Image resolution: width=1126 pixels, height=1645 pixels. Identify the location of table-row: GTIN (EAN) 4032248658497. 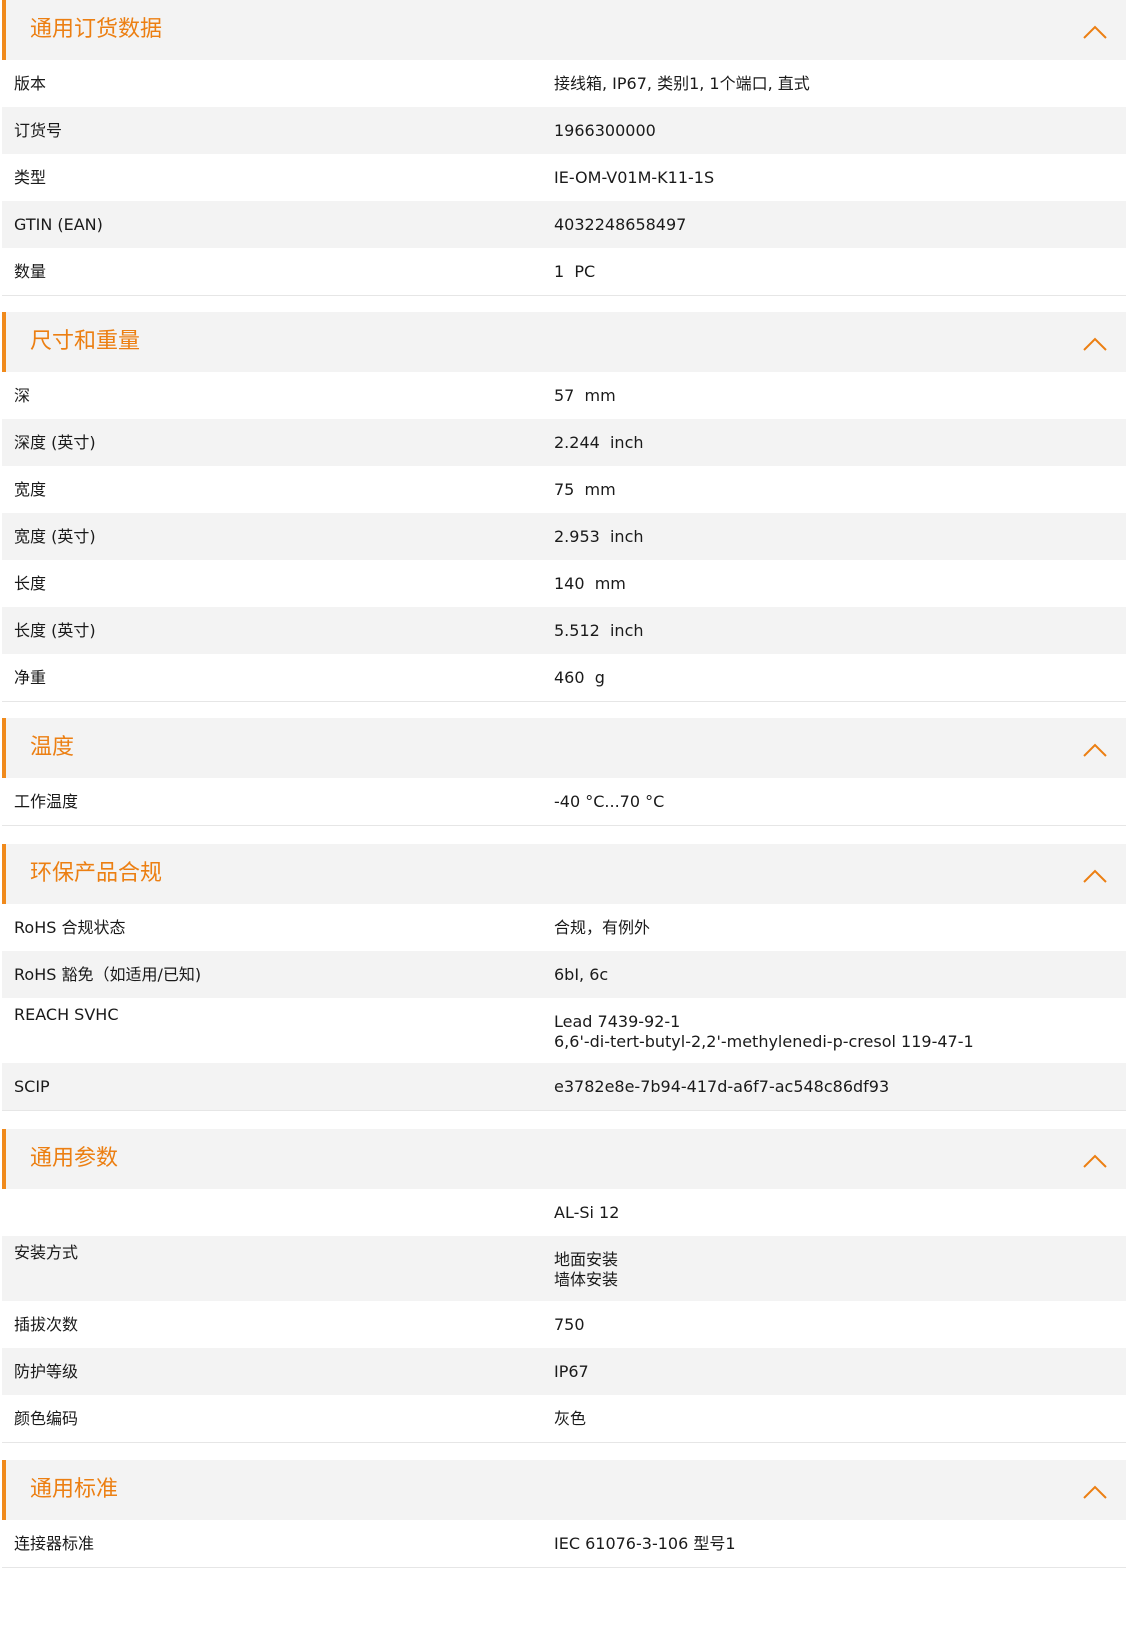
(564, 224).